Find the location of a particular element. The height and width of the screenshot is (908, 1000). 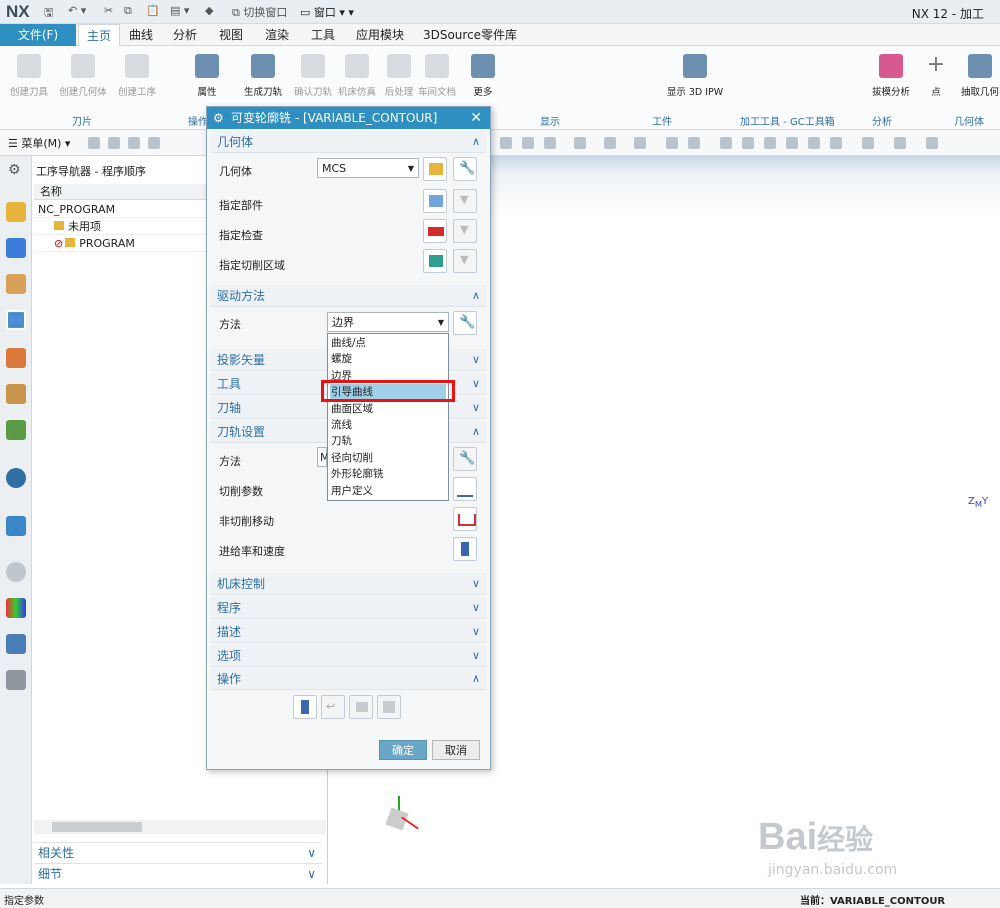

tab-render: 渲染 is located at coordinates (277, 35).